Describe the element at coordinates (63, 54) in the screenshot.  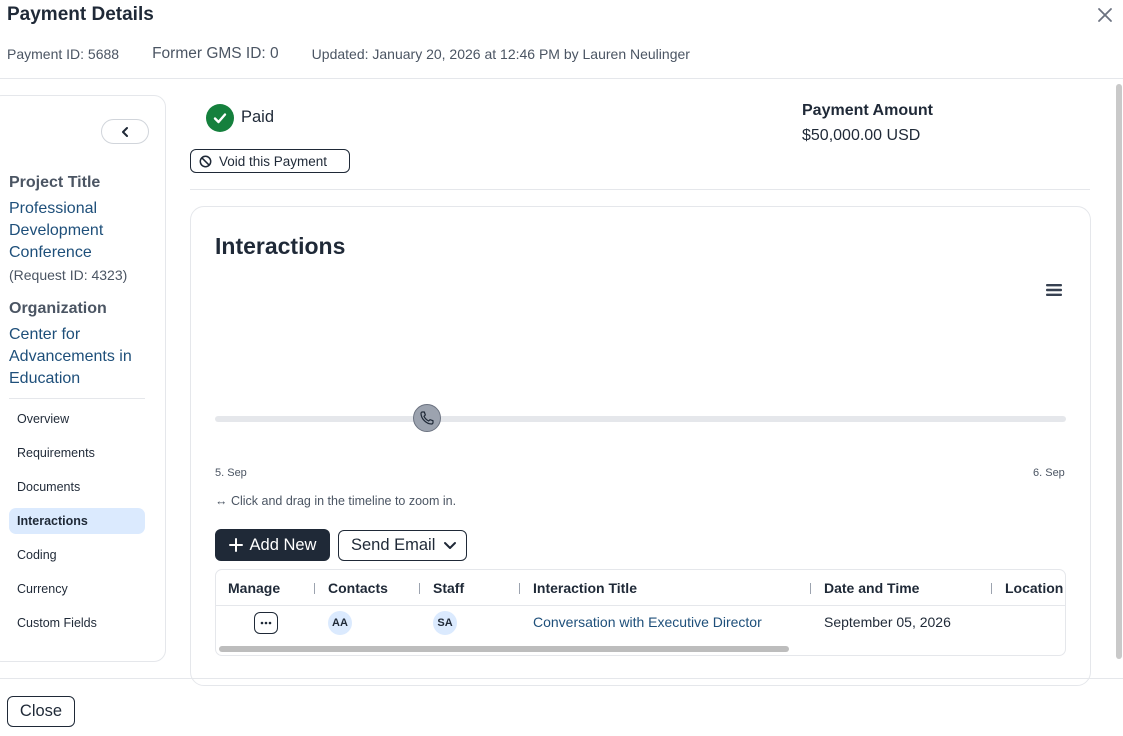
I see `payment-id: Payment ID: 5688` at that location.